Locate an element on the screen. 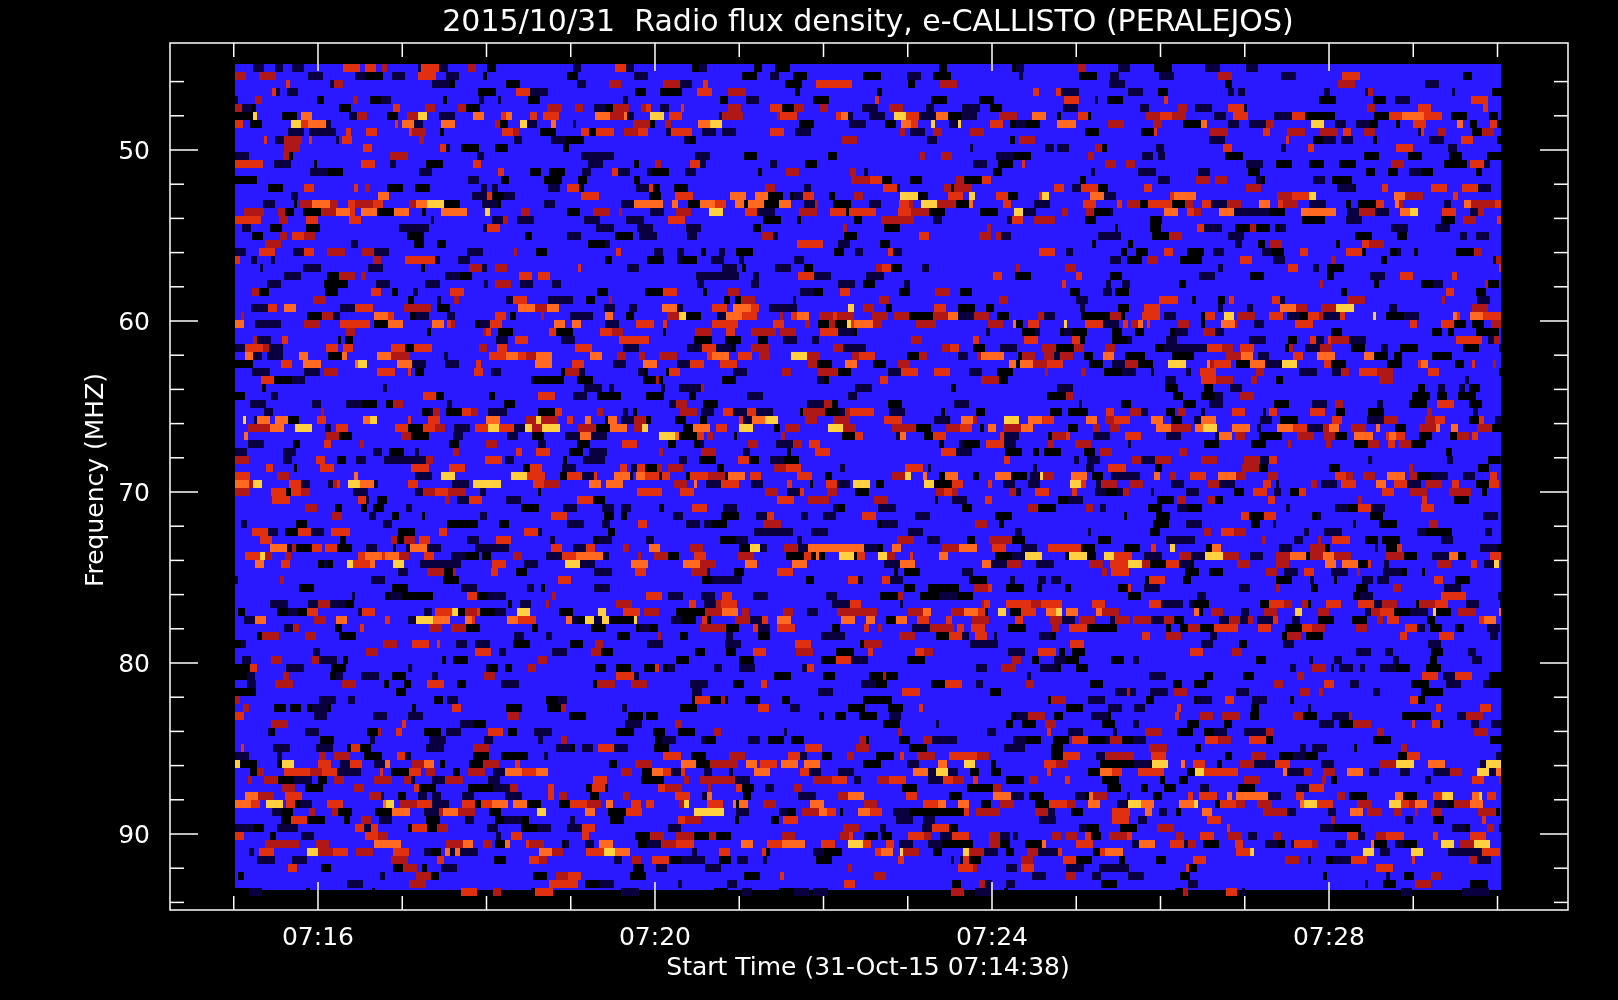  axis-title: Start Time (31-Oct-15 07:14:38) is located at coordinates (868, 966).